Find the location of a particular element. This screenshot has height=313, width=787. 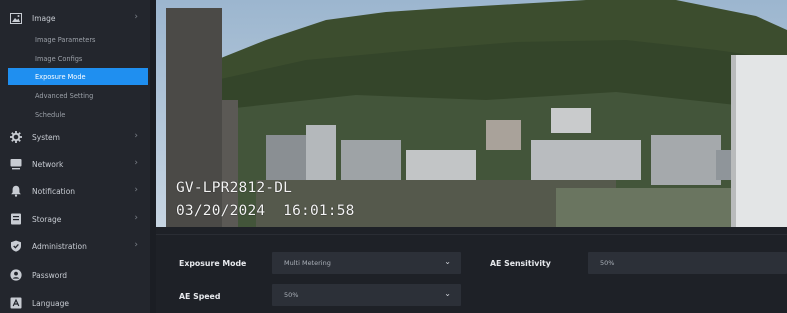

panel-divider is located at coordinates (471, 234).